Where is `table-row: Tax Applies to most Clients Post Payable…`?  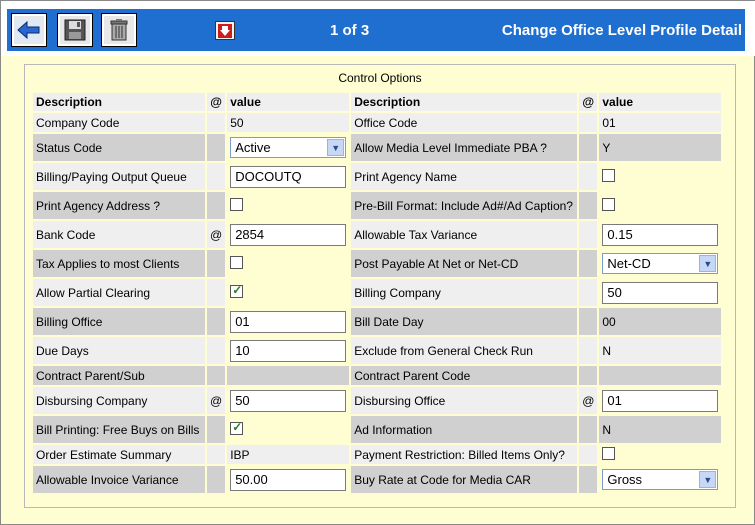
table-row: Tax Applies to most Clients Post Payable… is located at coordinates (377, 263).